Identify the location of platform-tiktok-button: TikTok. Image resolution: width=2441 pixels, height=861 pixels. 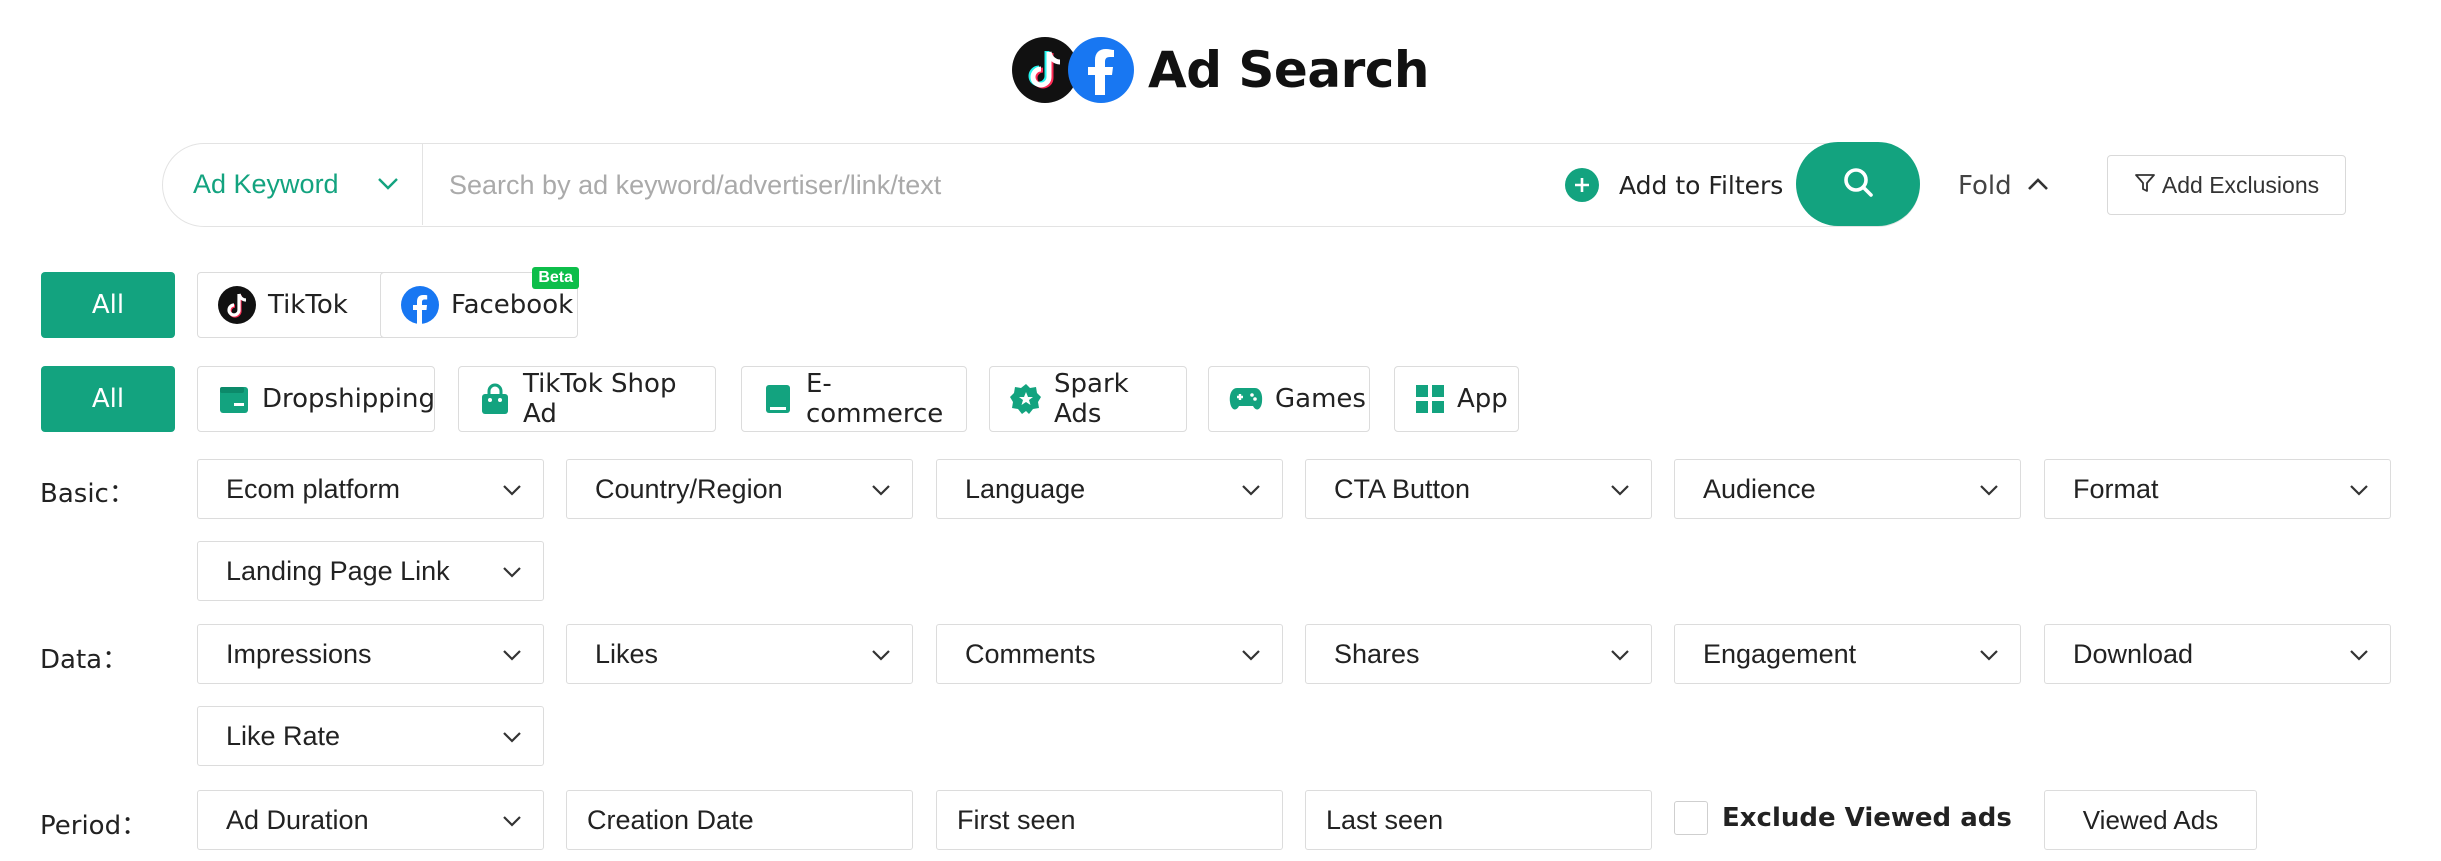
(300, 305).